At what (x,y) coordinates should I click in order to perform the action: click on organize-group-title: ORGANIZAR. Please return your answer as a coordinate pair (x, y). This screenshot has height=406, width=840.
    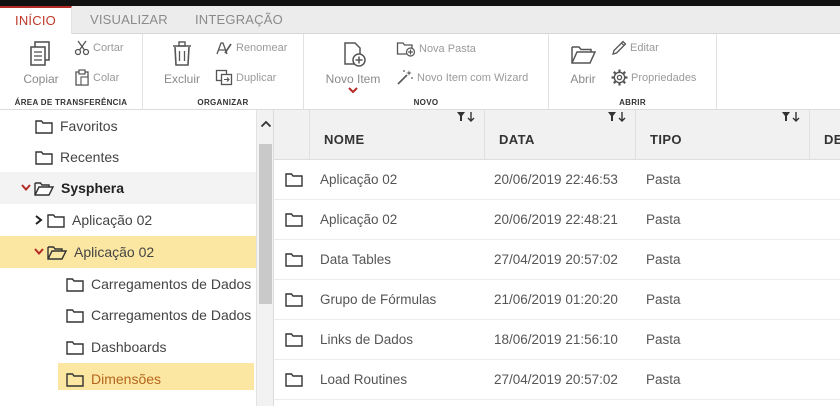
    Looking at the image, I should click on (223, 102).